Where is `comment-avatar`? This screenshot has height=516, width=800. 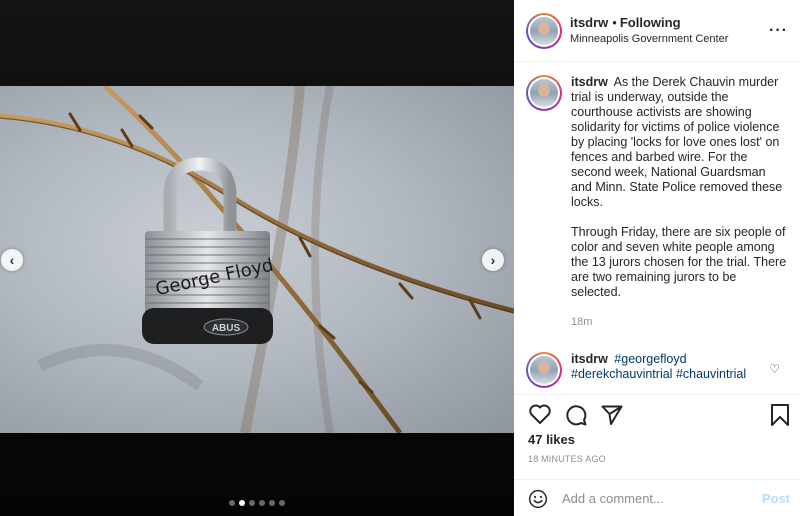
comment-avatar is located at coordinates (544, 370).